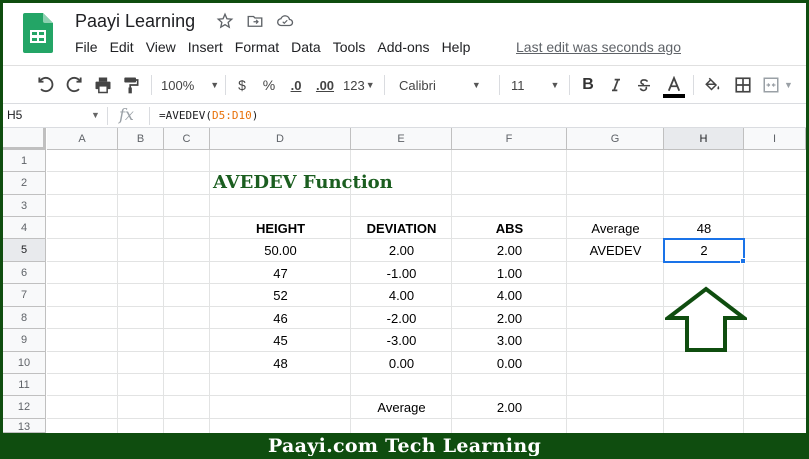 This screenshot has height=459, width=809. Describe the element at coordinates (24, 318) in the screenshot. I see `row-header-8: 8` at that location.